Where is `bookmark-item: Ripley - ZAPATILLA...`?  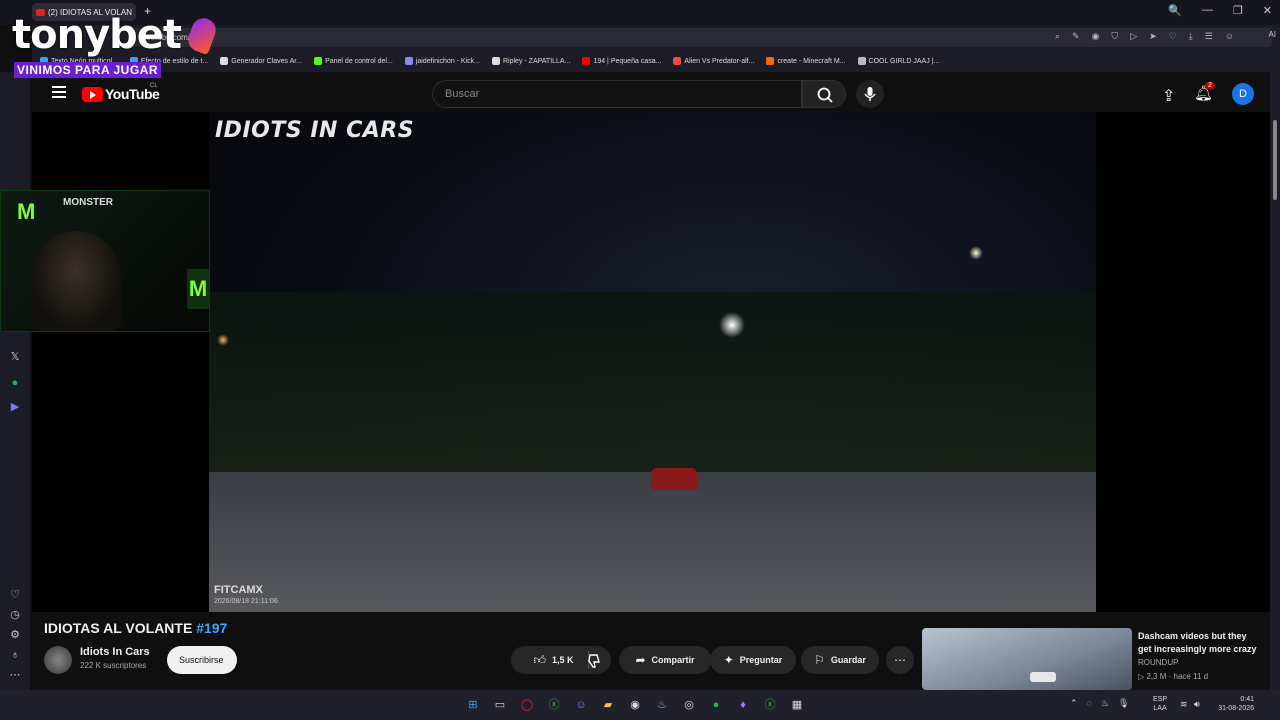
bookmark-item: Ripley - ZAPATILLA... is located at coordinates (531, 61).